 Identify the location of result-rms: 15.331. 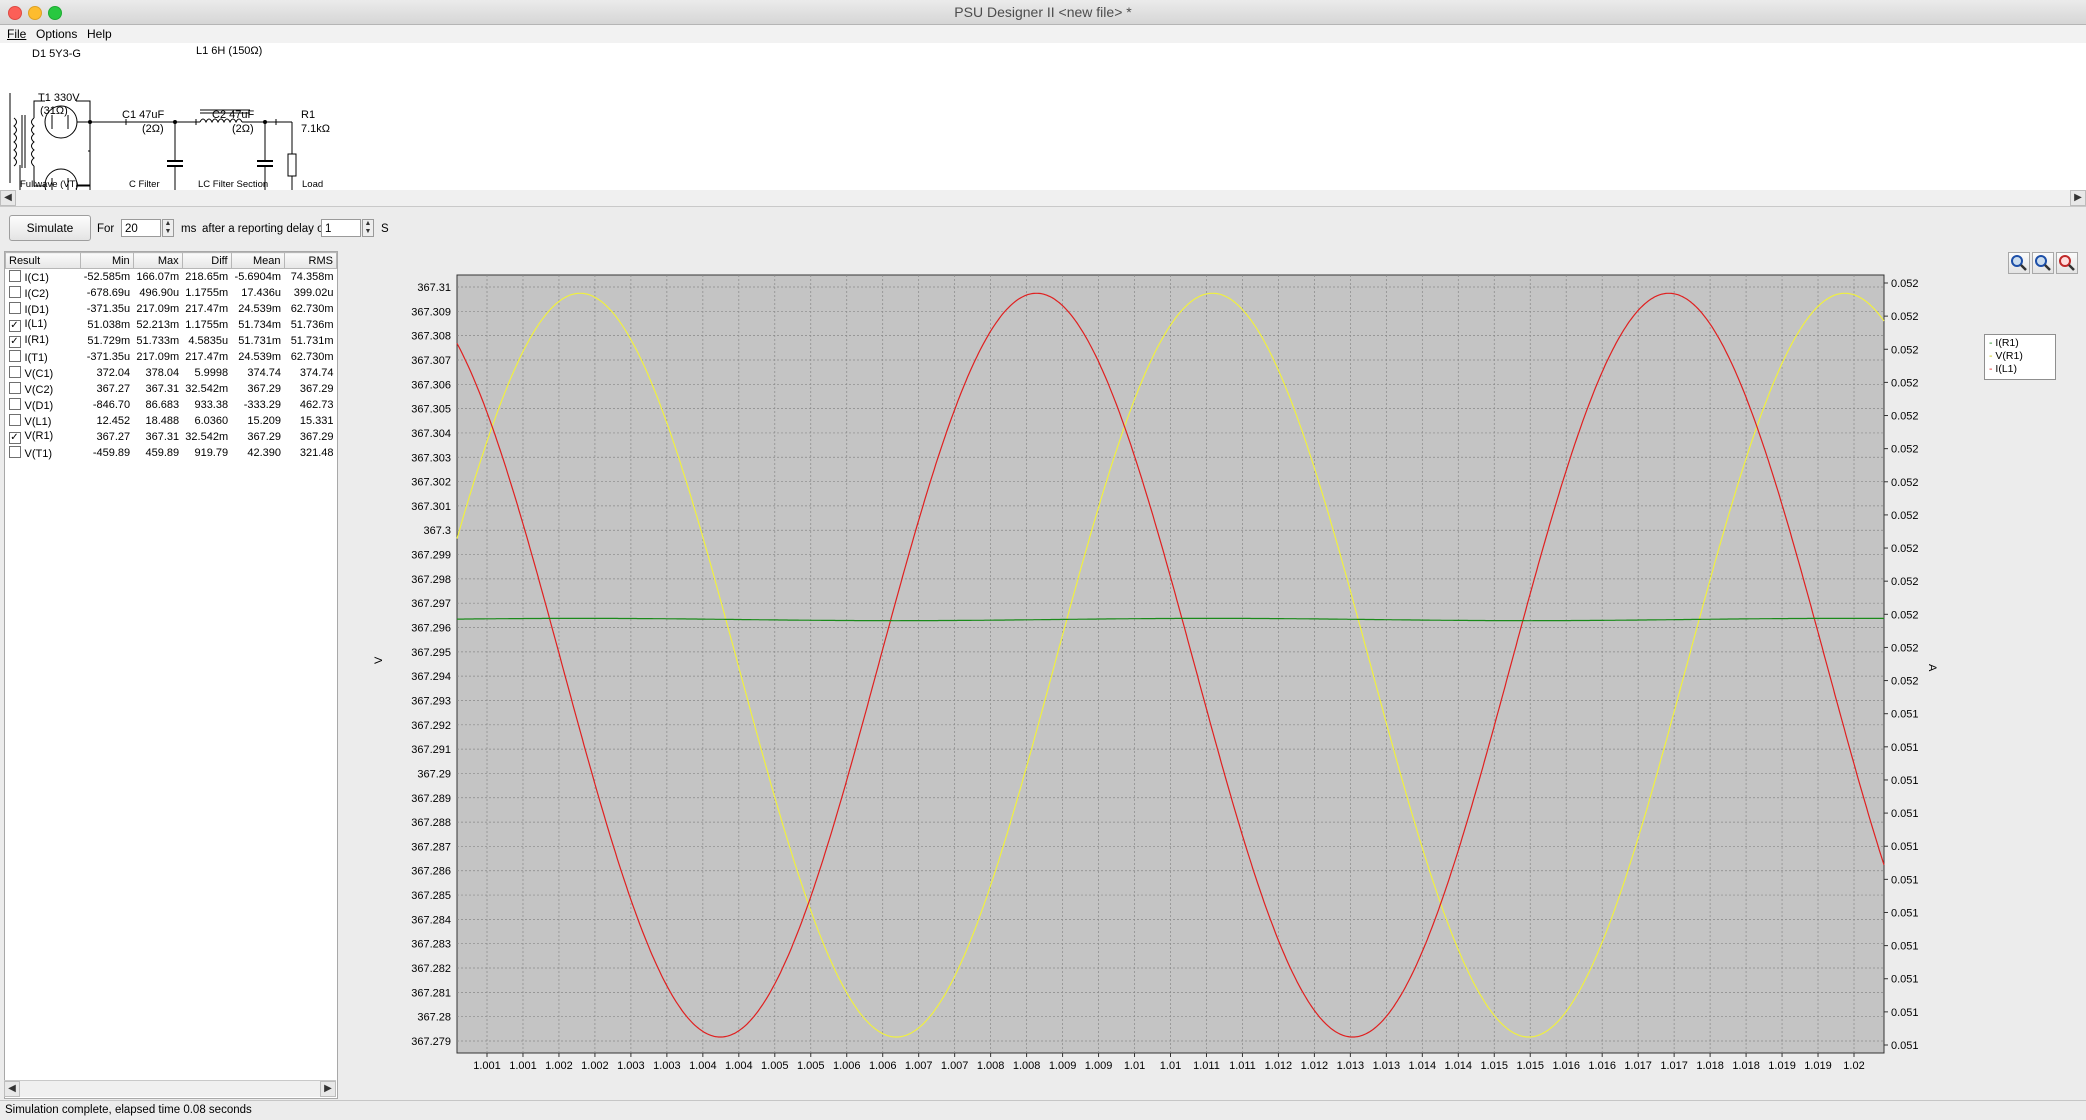
(316, 421).